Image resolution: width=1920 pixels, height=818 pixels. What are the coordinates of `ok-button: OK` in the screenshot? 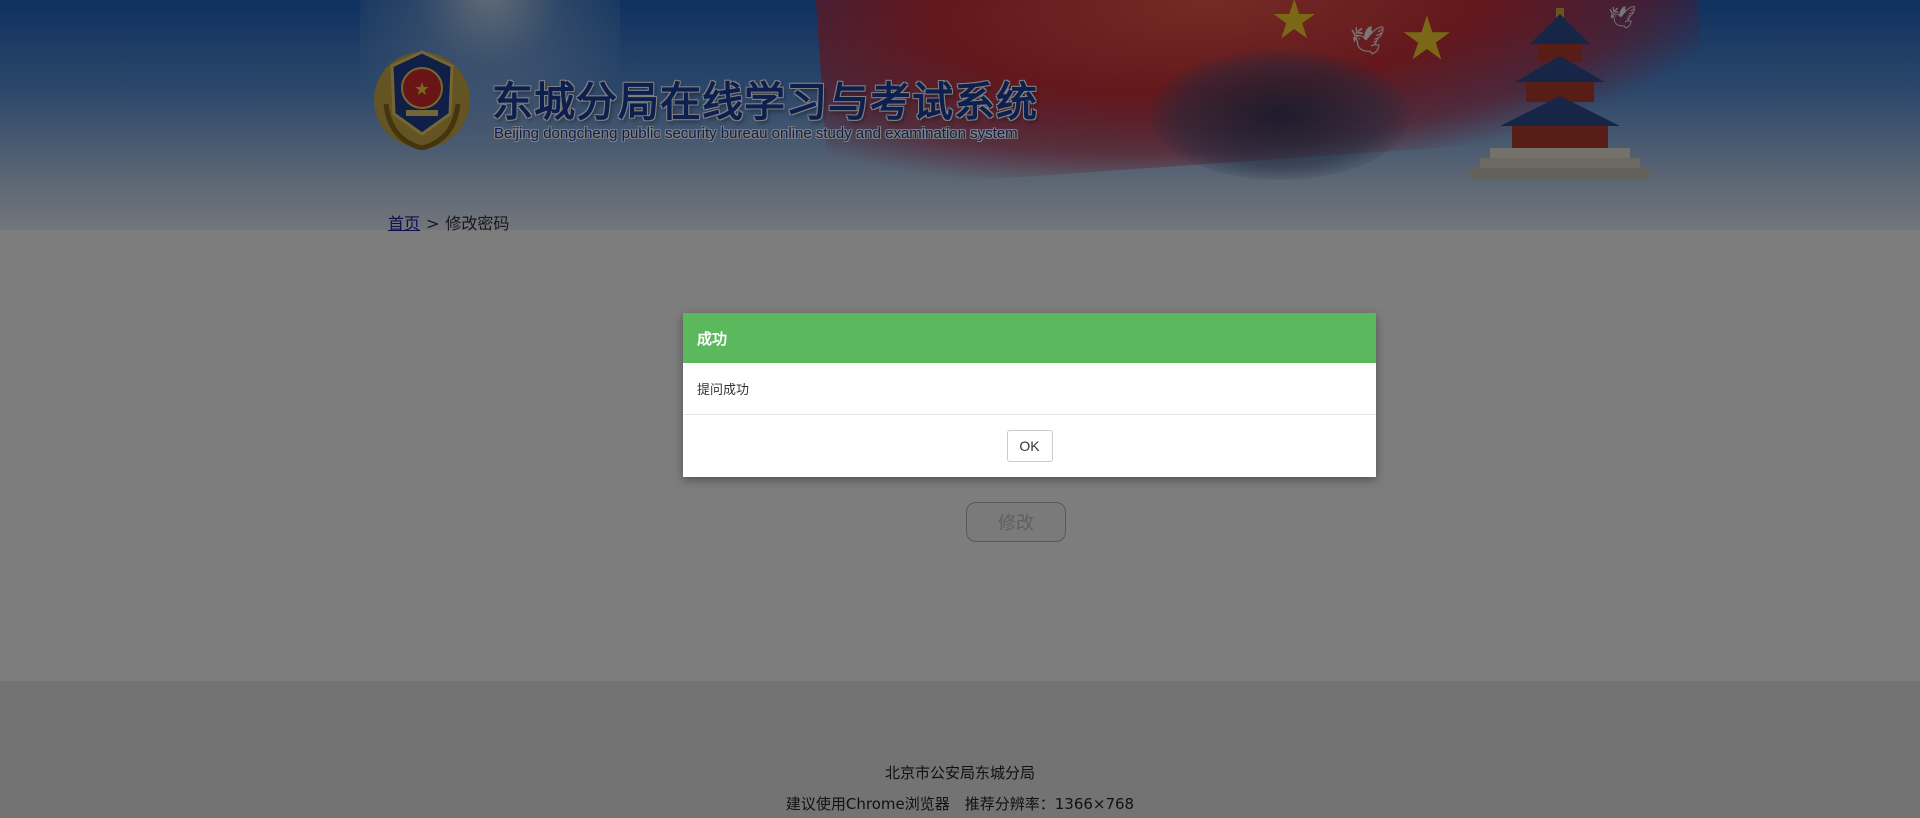 It's located at (1029, 446).